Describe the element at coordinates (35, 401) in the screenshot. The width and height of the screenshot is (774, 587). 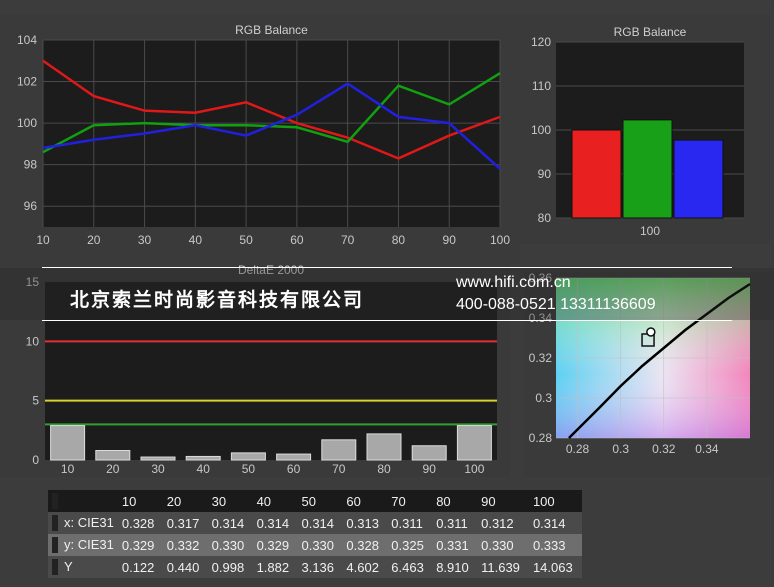
I see `y-tick-label: 5` at that location.